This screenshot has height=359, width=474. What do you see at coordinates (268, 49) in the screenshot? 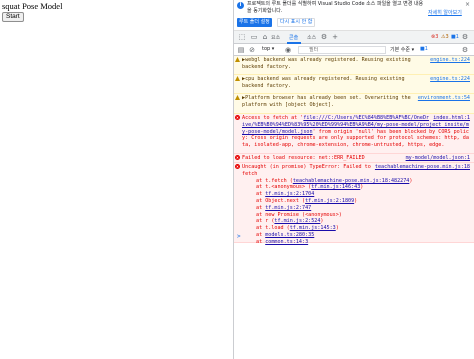
I see `context-selector: top ▾` at bounding box center [268, 49].